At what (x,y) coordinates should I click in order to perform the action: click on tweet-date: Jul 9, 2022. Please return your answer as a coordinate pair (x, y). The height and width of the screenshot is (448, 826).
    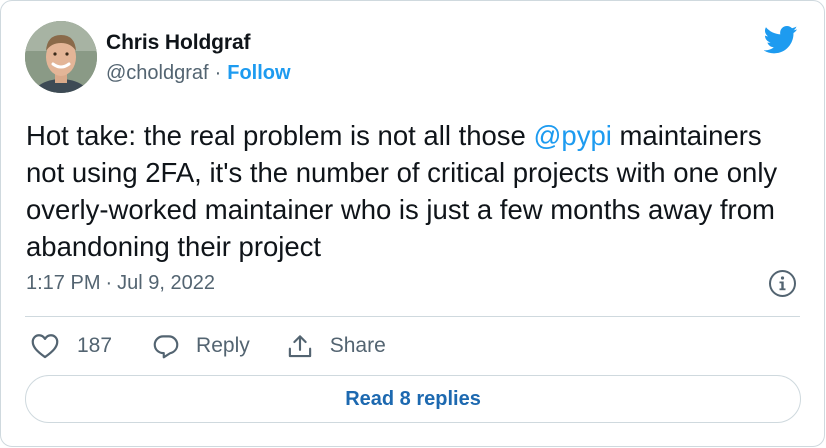
    Looking at the image, I should click on (166, 283).